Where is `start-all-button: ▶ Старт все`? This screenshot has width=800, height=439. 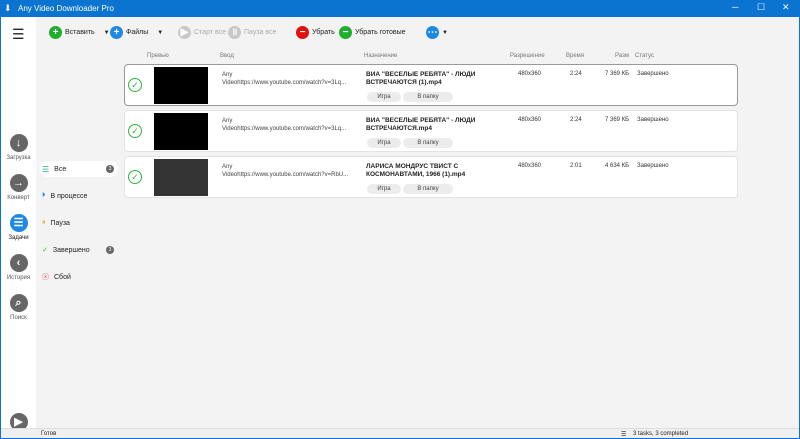
start-all-button: ▶ Старт все is located at coordinates (202, 32).